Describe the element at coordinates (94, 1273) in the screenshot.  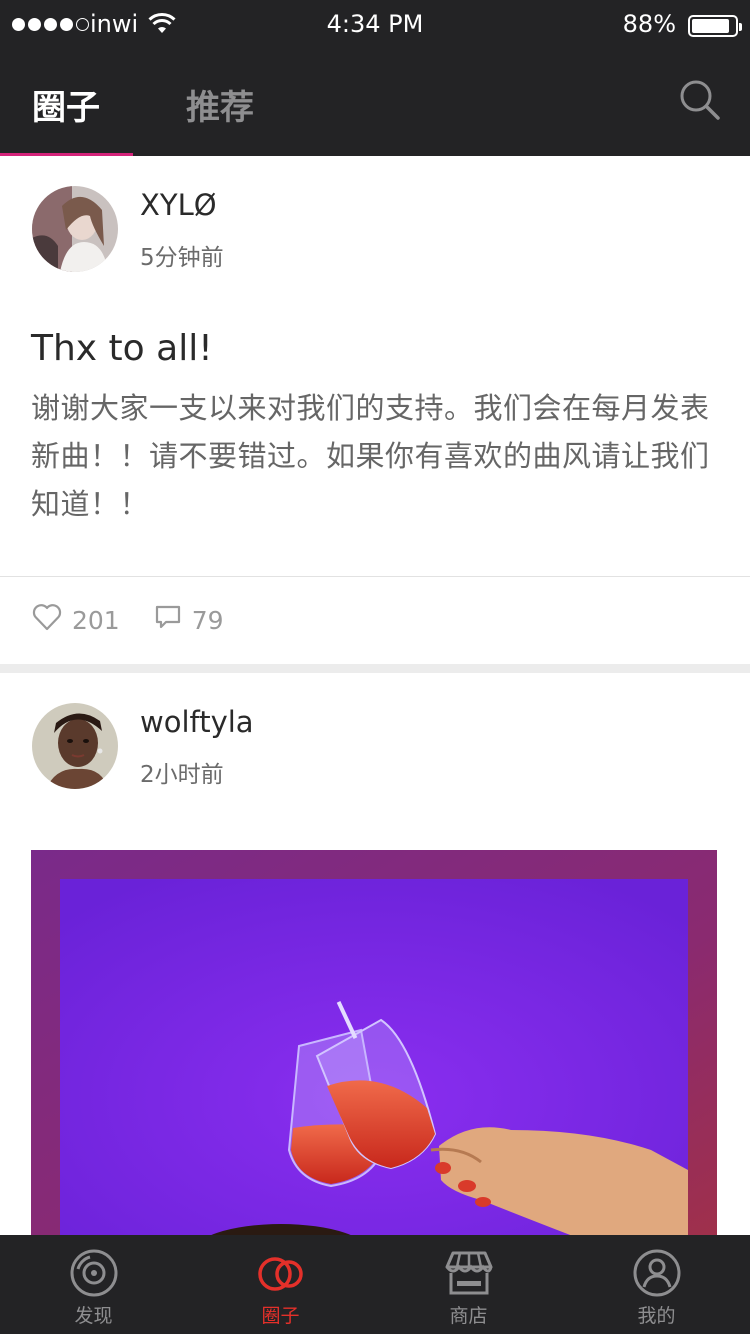
I see `disc-icon` at that location.